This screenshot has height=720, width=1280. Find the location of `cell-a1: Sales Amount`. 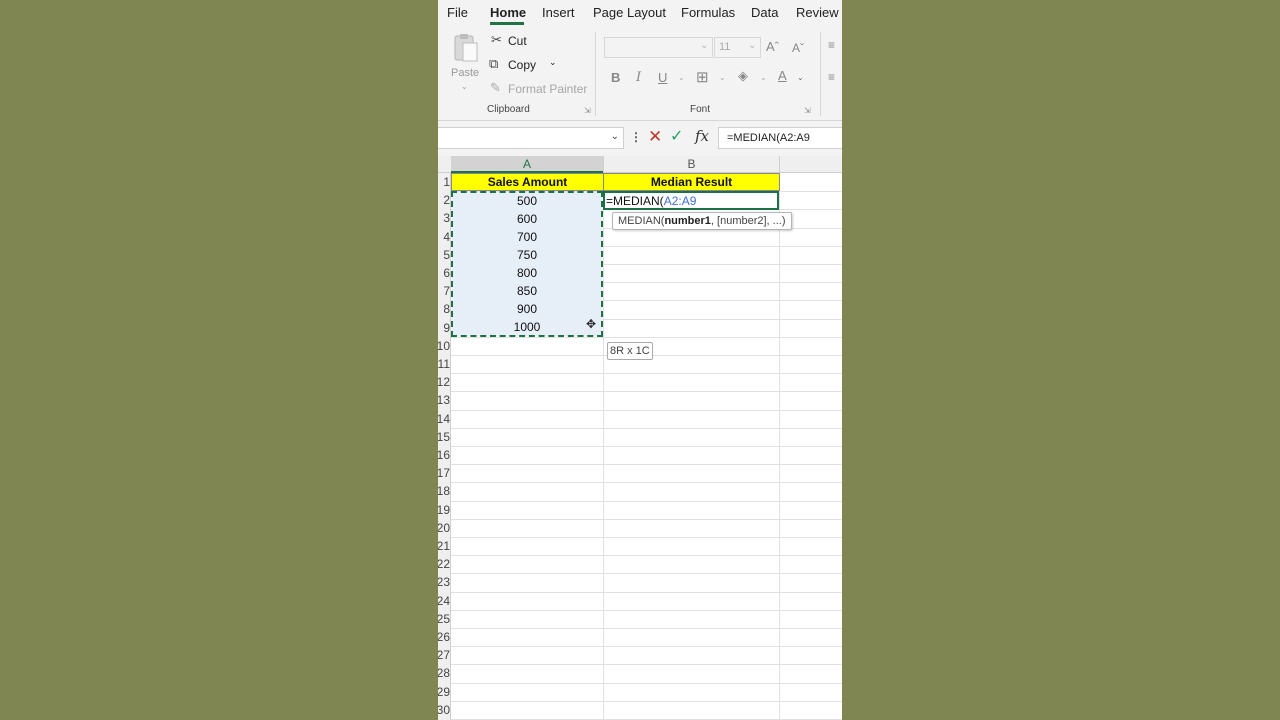

cell-a1: Sales Amount is located at coordinates (527, 182).